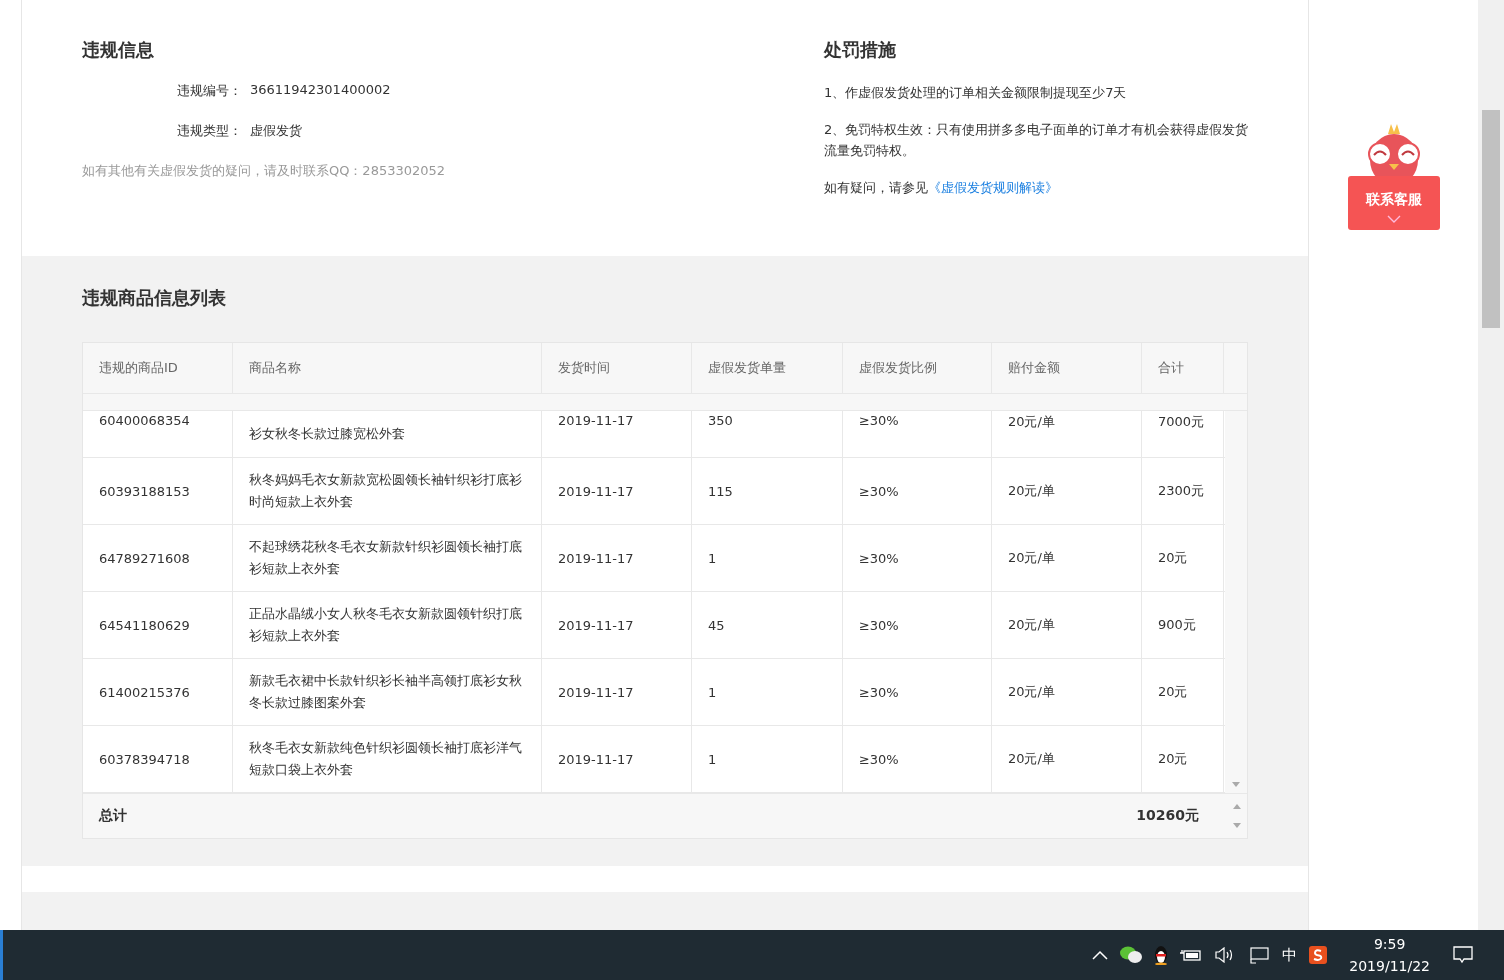 This screenshot has width=1504, height=980. Describe the element at coordinates (767, 368) in the screenshot. I see `column-header: 虚假发货单量` at that location.